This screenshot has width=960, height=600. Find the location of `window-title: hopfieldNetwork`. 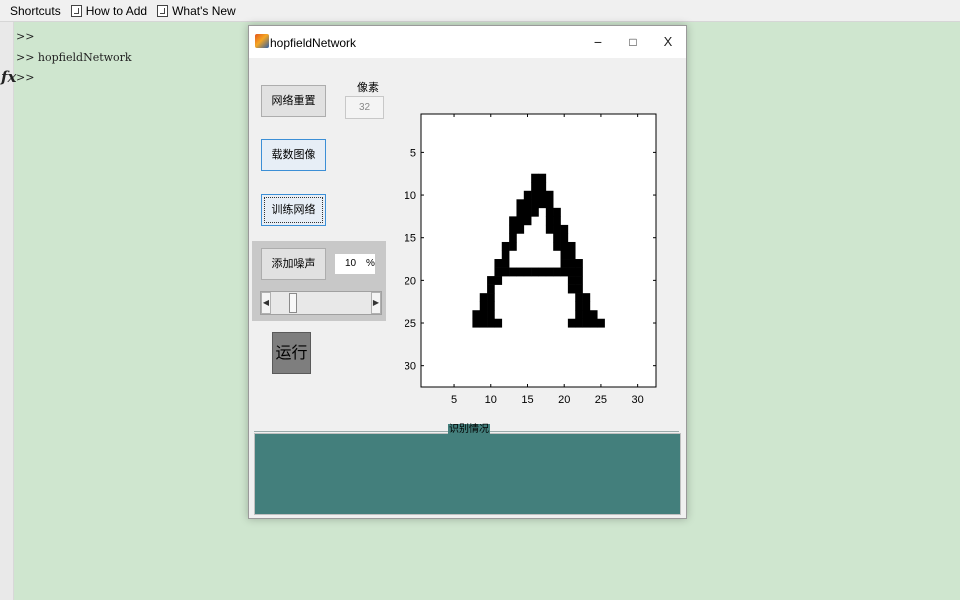

window-title: hopfieldNetwork is located at coordinates (313, 43).